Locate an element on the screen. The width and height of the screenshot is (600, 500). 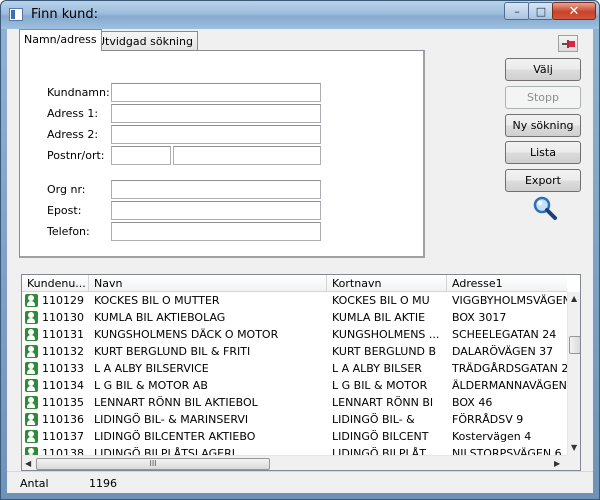
postnr-label: Postnr/ort: is located at coordinates (76, 155).